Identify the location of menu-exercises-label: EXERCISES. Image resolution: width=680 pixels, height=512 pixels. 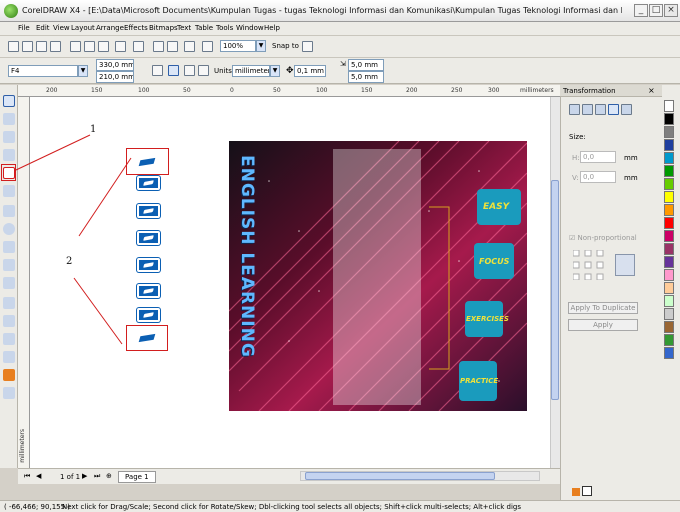
(487, 319).